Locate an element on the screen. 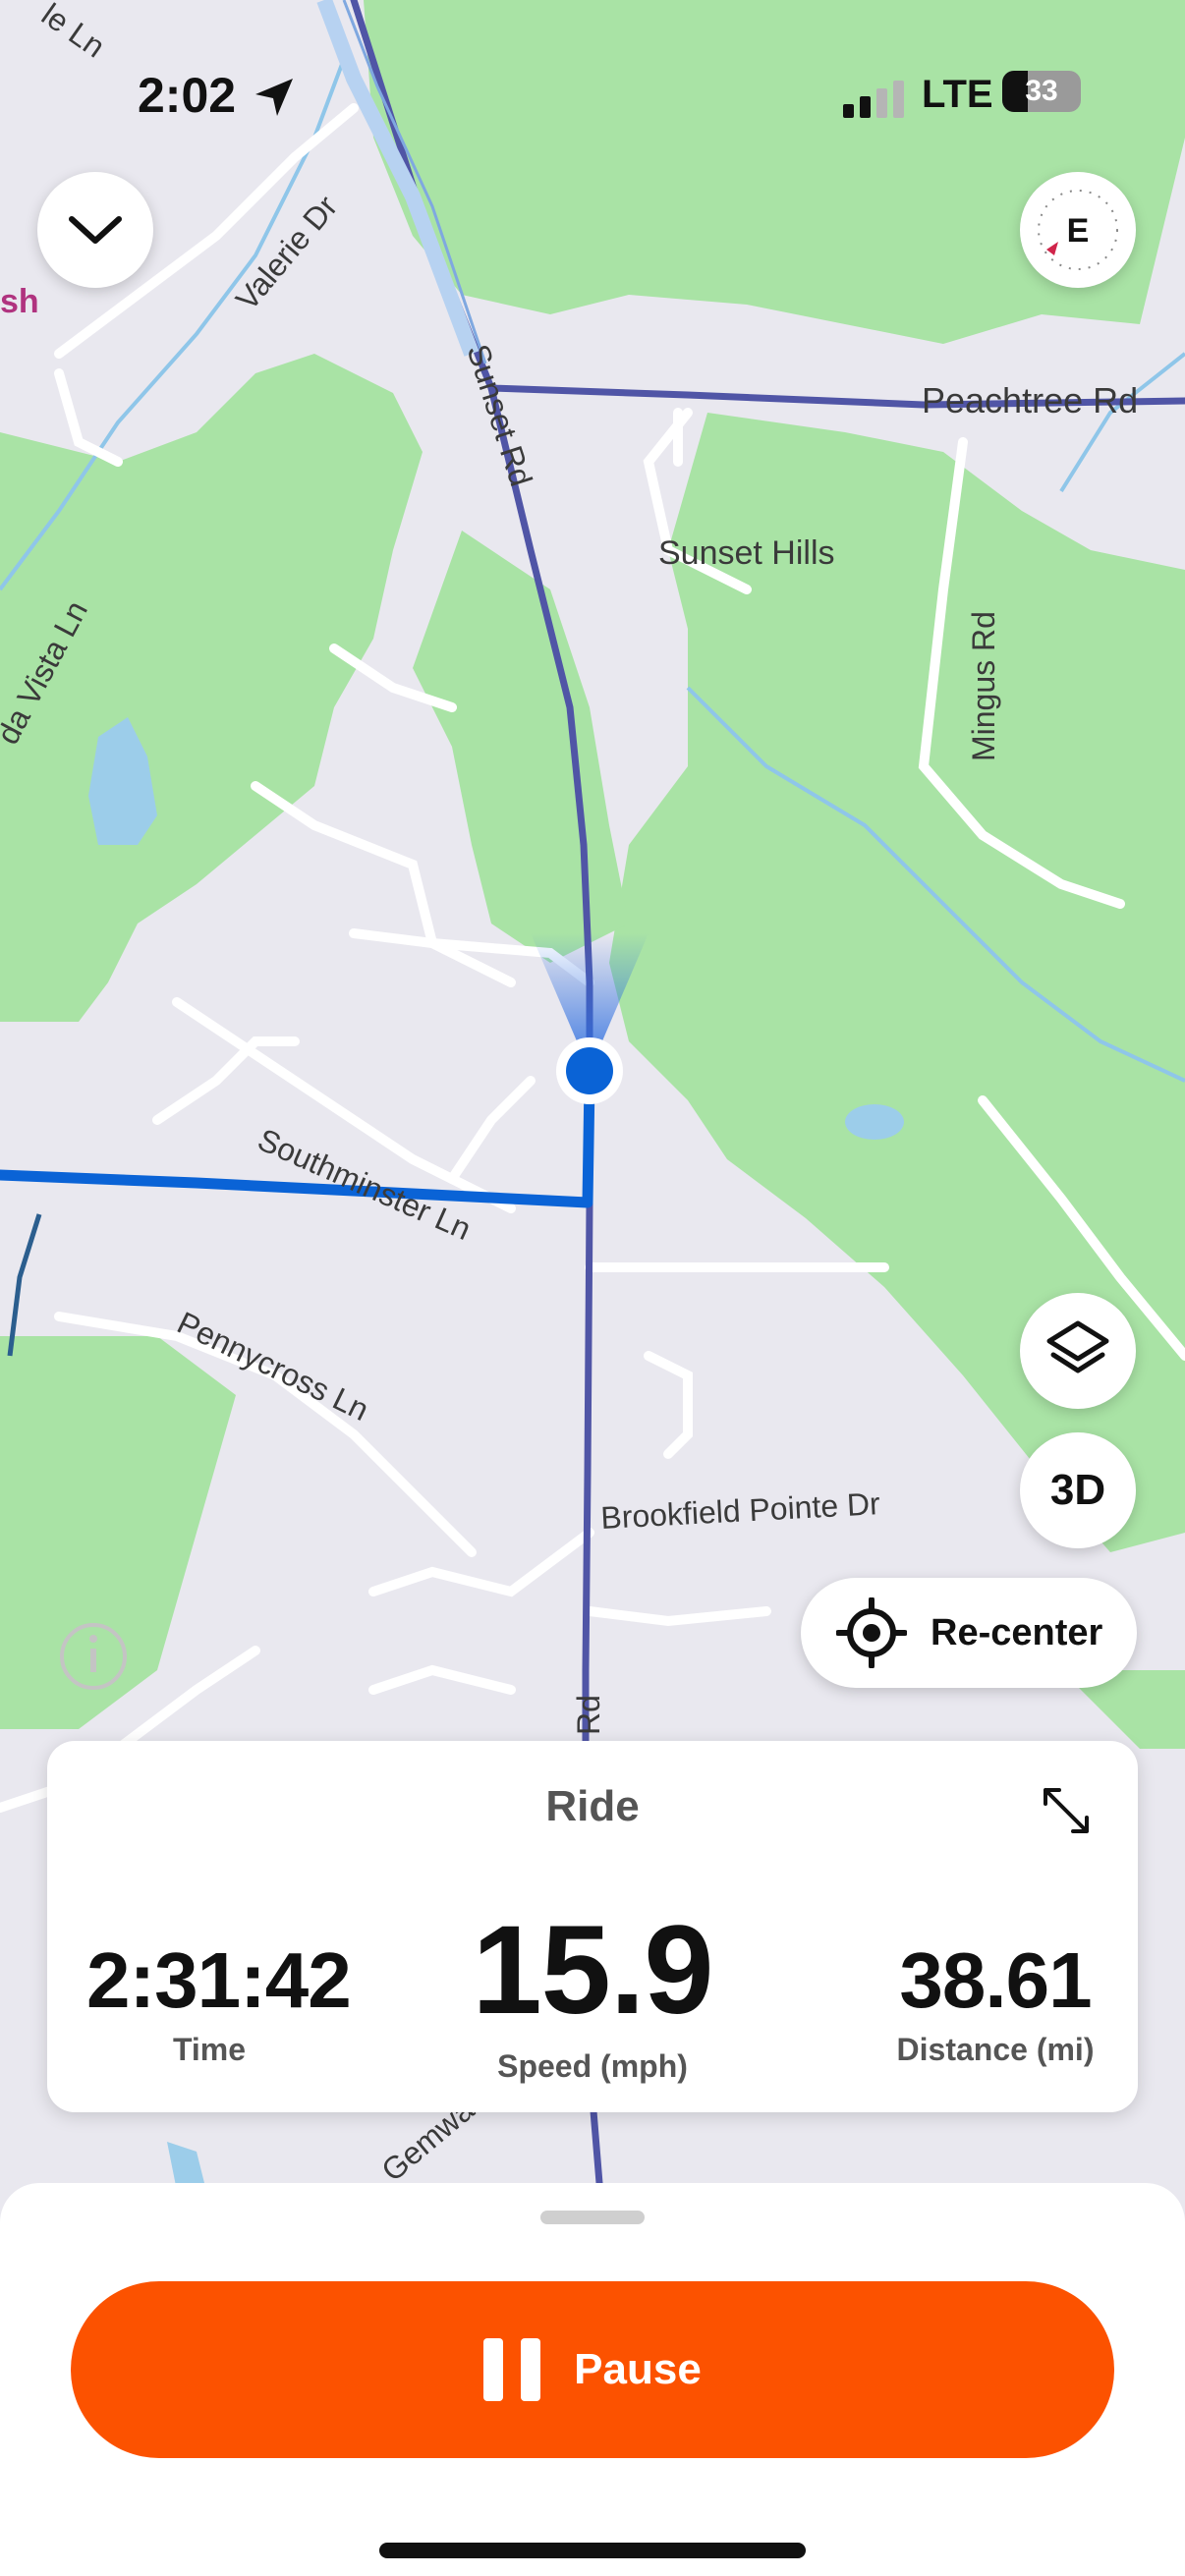 This screenshot has width=1185, height=2576. collapse-button is located at coordinates (95, 230).